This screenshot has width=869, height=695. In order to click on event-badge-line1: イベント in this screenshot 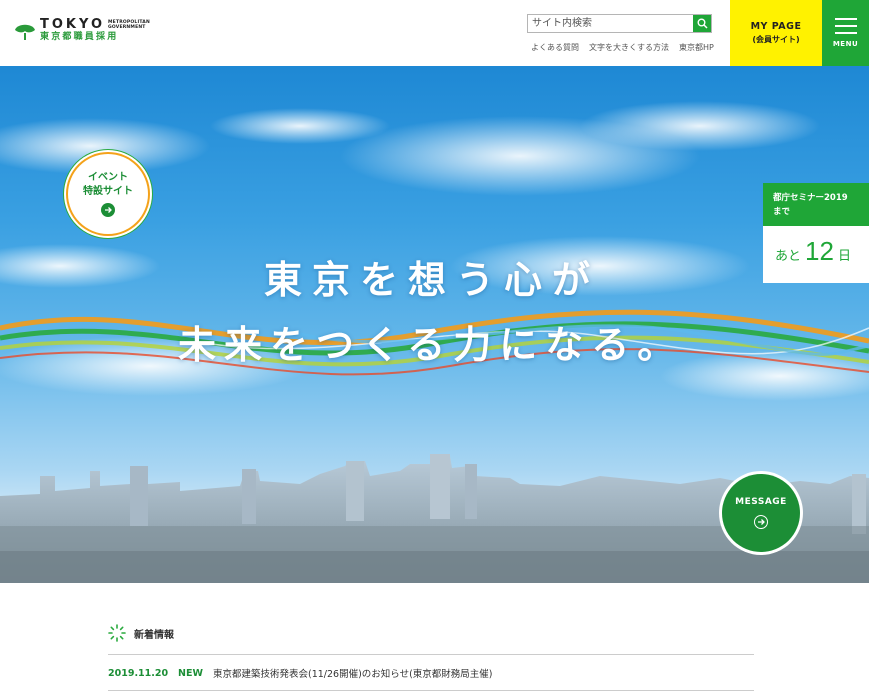, I will do `click(108, 177)`.